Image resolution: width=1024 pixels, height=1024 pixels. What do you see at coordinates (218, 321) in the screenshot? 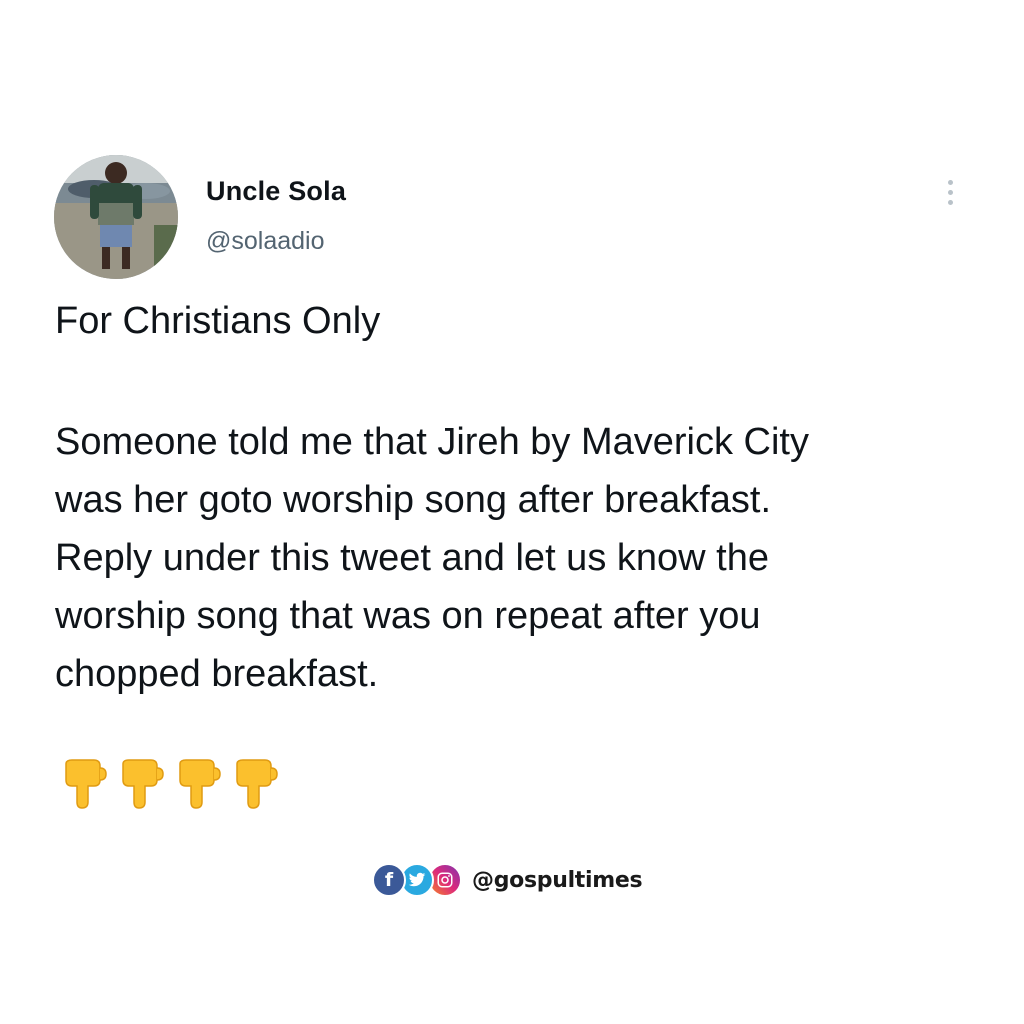
I see `tweet-heading: For Christians Only` at bounding box center [218, 321].